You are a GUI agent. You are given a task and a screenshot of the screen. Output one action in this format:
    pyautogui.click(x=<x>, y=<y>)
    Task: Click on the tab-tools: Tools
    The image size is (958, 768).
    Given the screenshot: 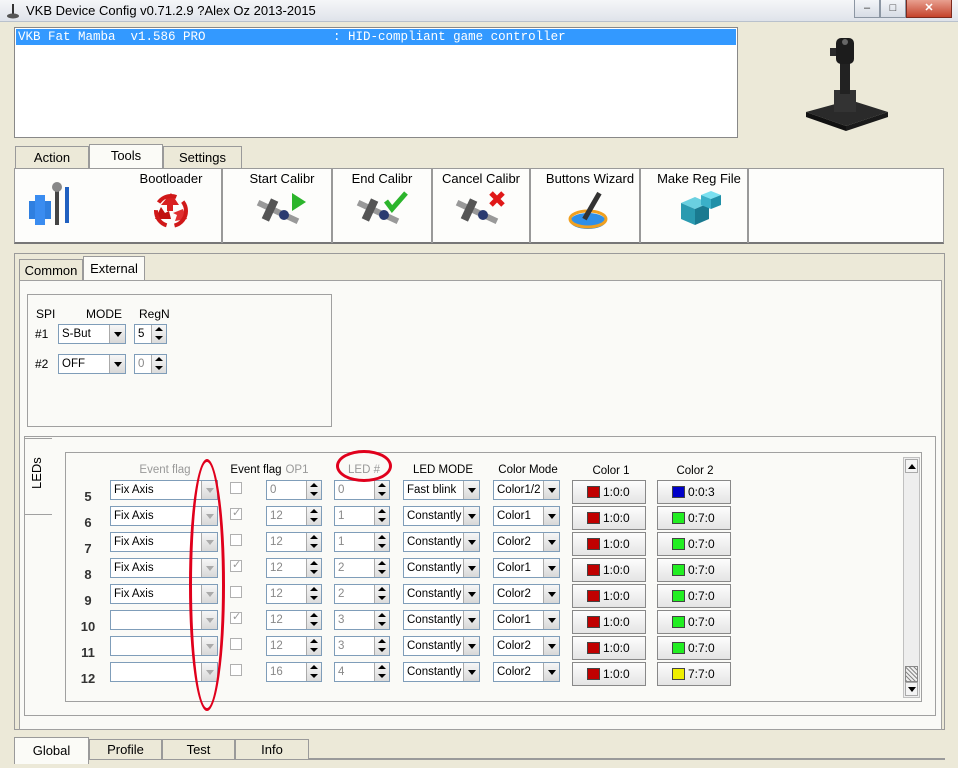 What is the action you would take?
    pyautogui.click(x=126, y=157)
    